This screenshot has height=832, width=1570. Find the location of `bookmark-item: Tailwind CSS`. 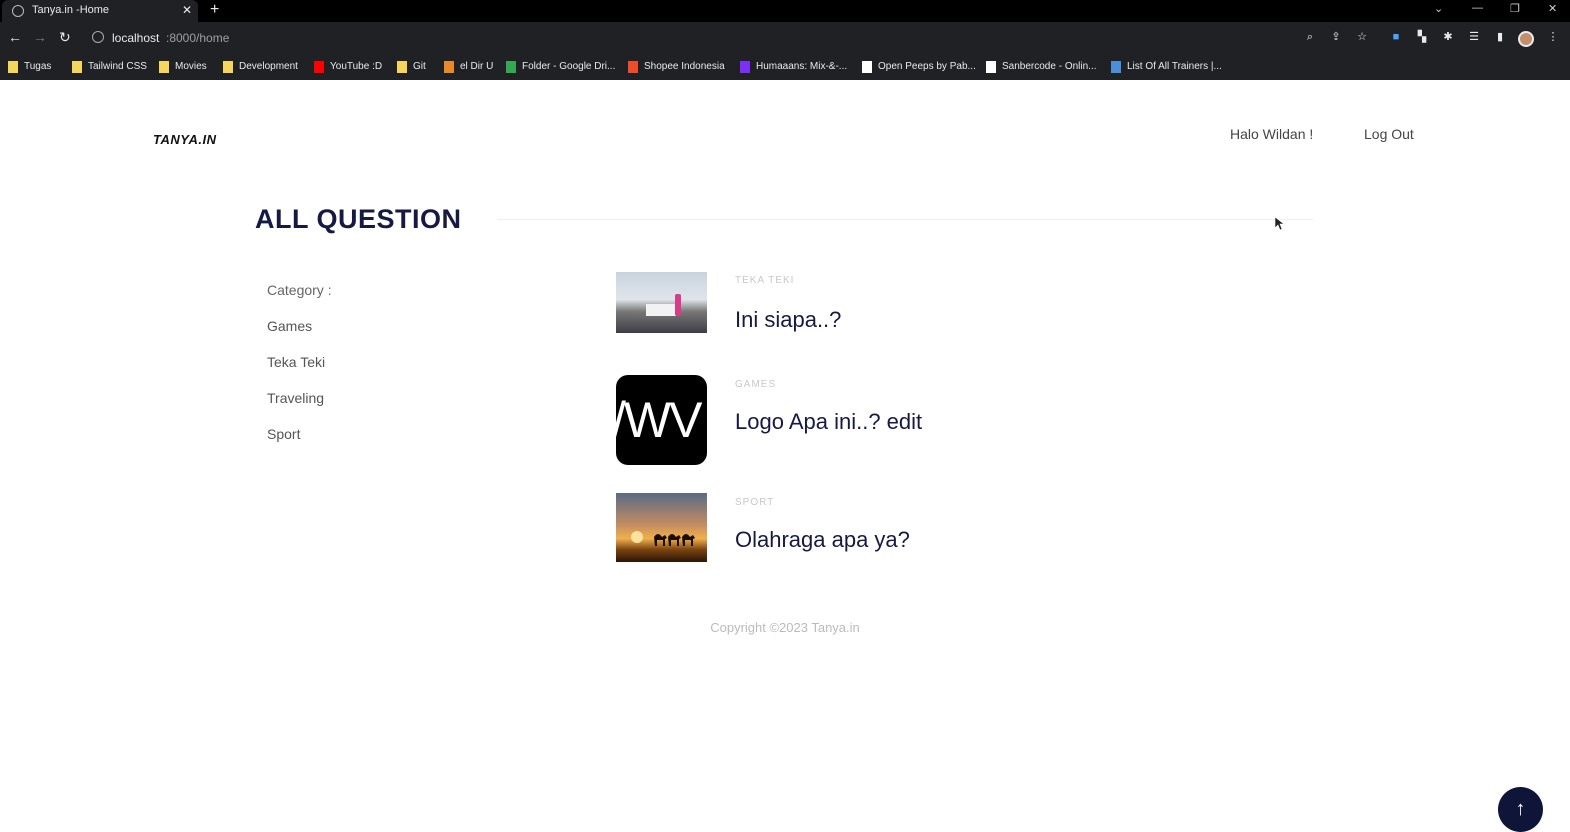

bookmark-item: Tailwind CSS is located at coordinates (109, 68).